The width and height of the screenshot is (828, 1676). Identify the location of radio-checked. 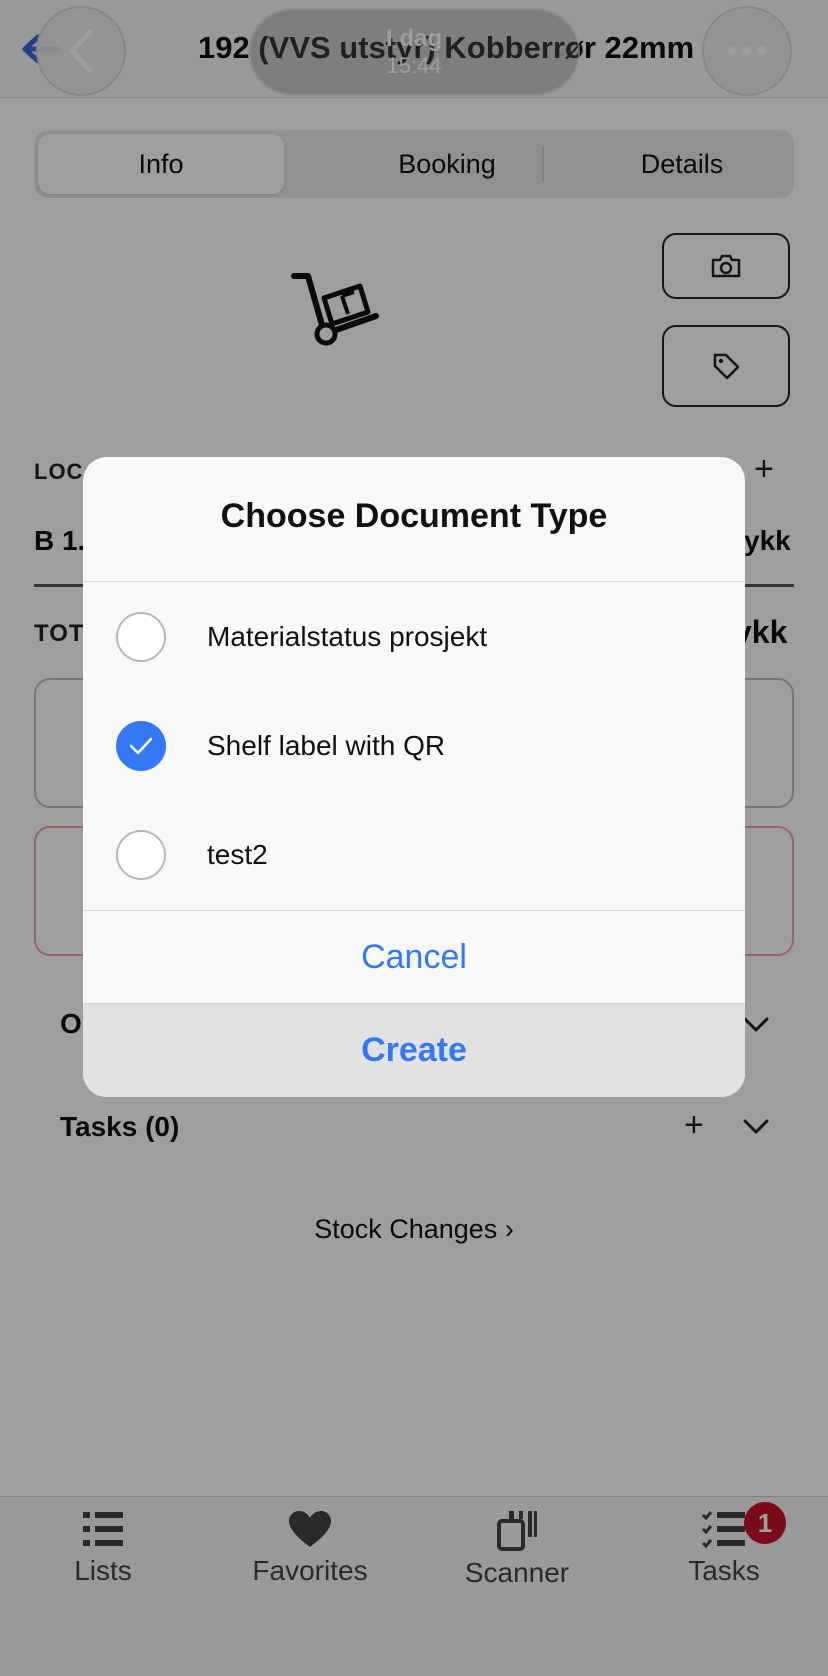
(141, 746).